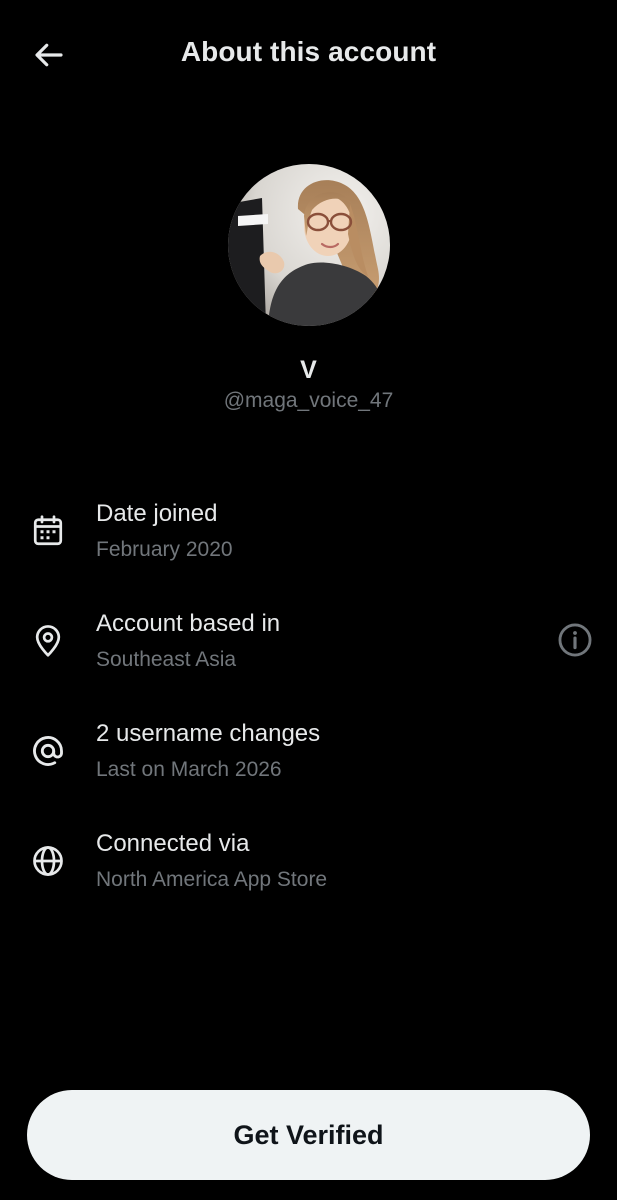 The image size is (617, 1200). I want to click on profile-photo, so click(309, 245).